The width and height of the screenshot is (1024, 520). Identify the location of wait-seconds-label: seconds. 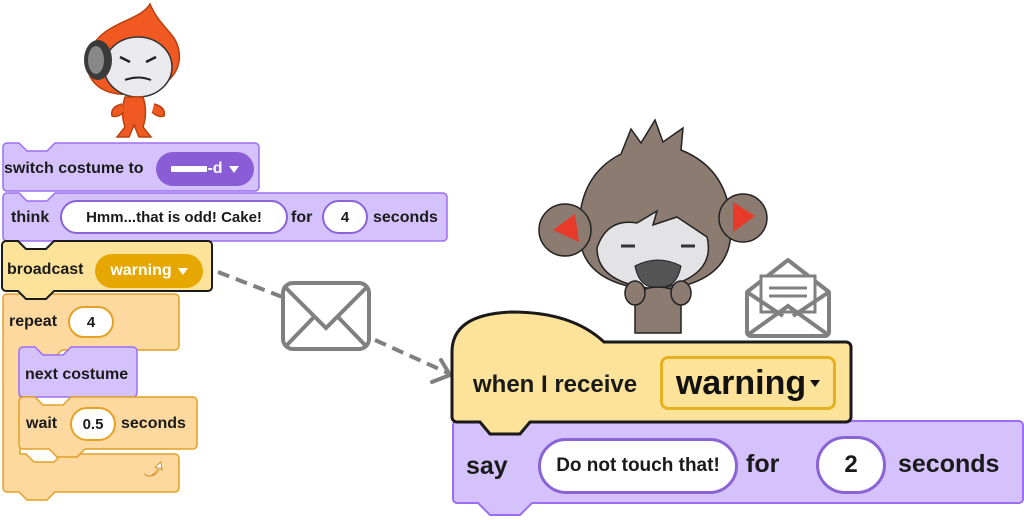
(153, 423).